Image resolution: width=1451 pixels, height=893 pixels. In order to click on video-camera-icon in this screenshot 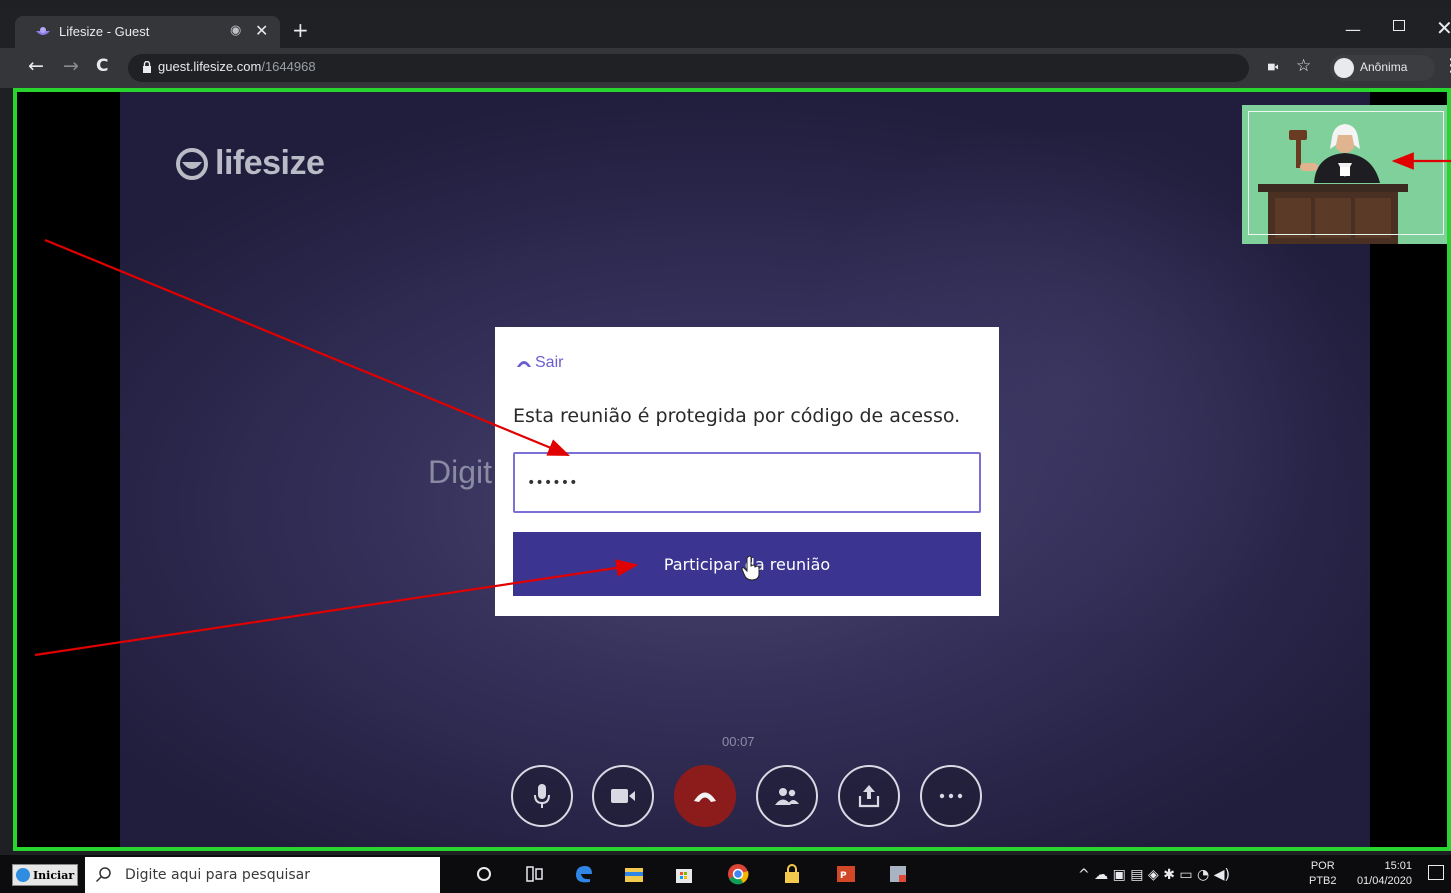, I will do `click(623, 796)`.